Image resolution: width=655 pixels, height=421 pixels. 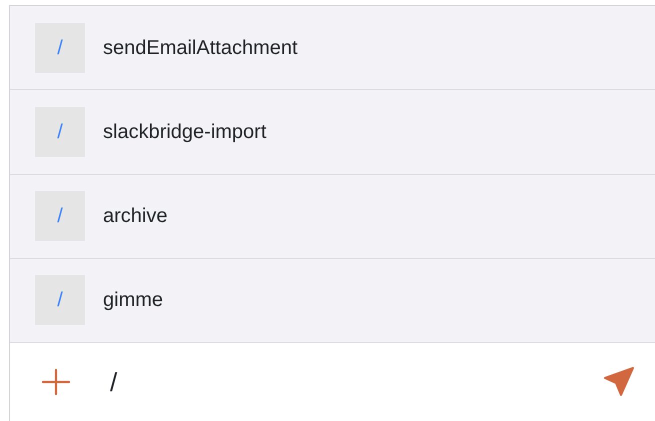 I want to click on add-button, so click(x=56, y=382).